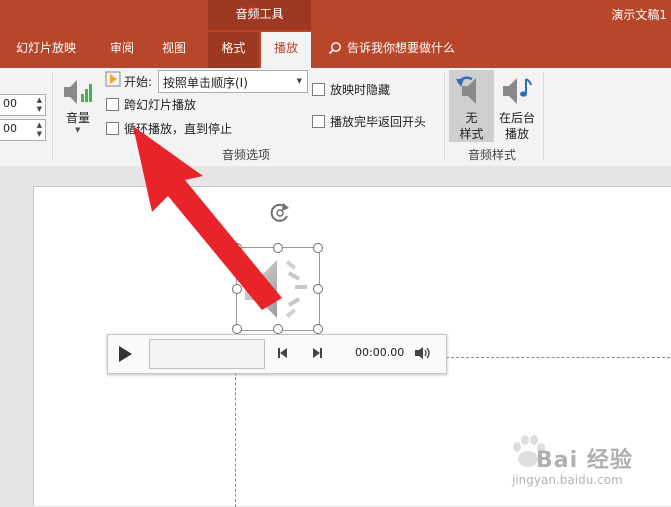 The height and width of the screenshot is (507, 671). What do you see at coordinates (567, 480) in the screenshot?
I see `watermark-url: jingyan.baidu.com` at bounding box center [567, 480].